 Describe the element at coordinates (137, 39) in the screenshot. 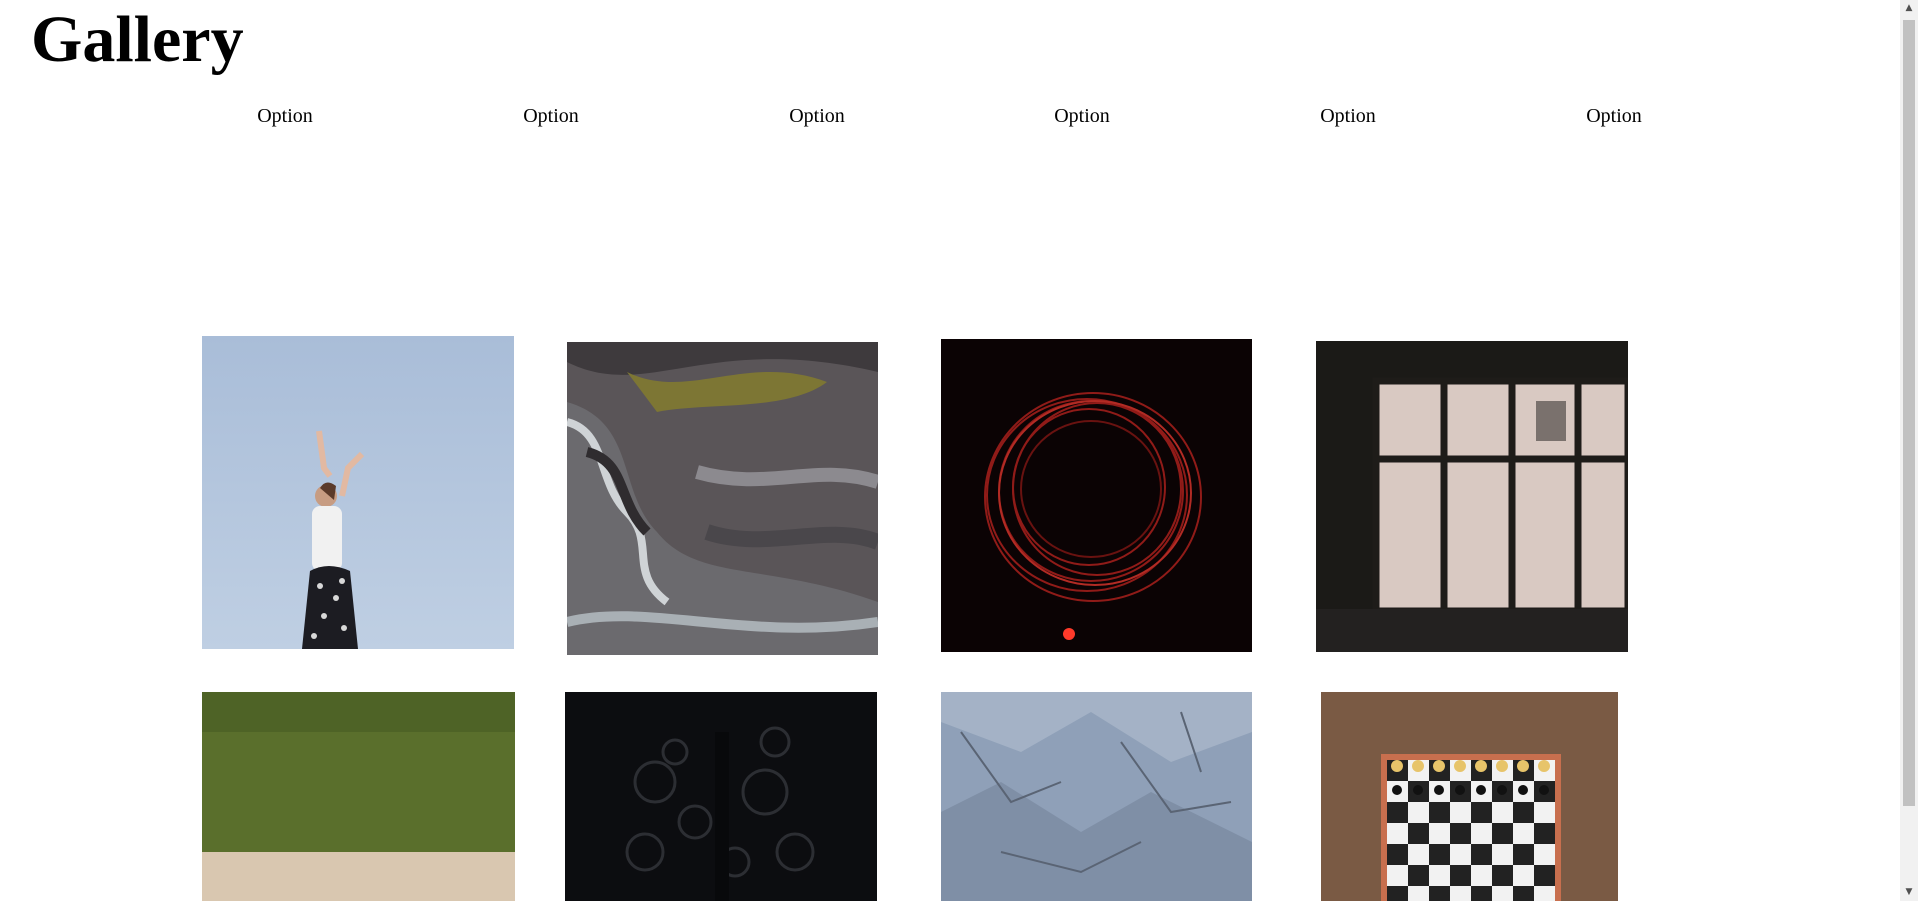

I see `page-title: Gallery` at that location.